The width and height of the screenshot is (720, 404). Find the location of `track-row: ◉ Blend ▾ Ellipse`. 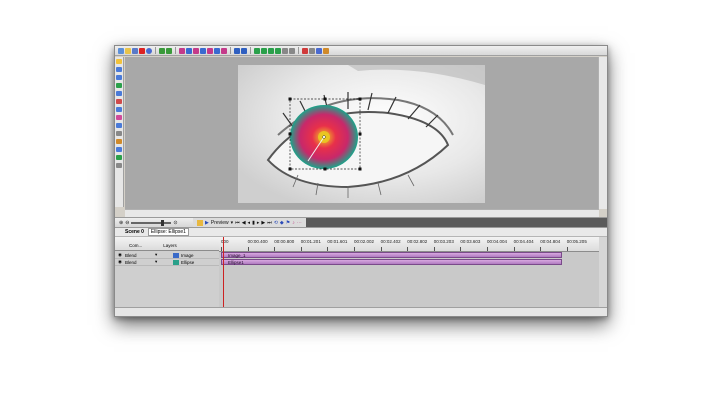

track-row: ◉ Blend ▾ Ellipse is located at coordinates (167, 262).